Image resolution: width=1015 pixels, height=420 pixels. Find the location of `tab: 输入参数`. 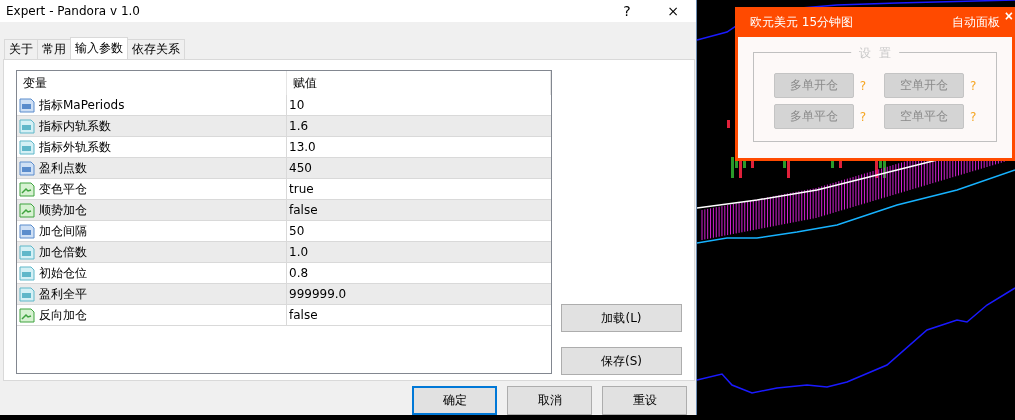

tab: 输入参数 is located at coordinates (99, 48).